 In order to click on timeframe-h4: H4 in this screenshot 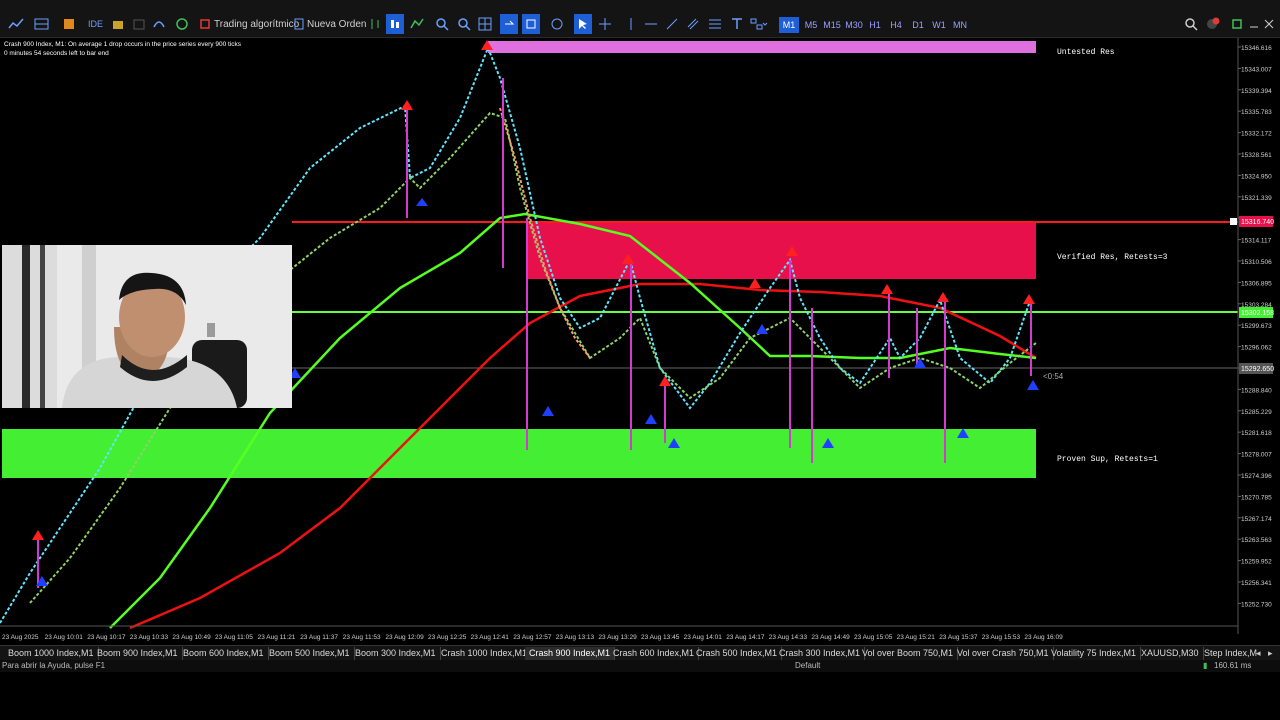, I will do `click(896, 25)`.